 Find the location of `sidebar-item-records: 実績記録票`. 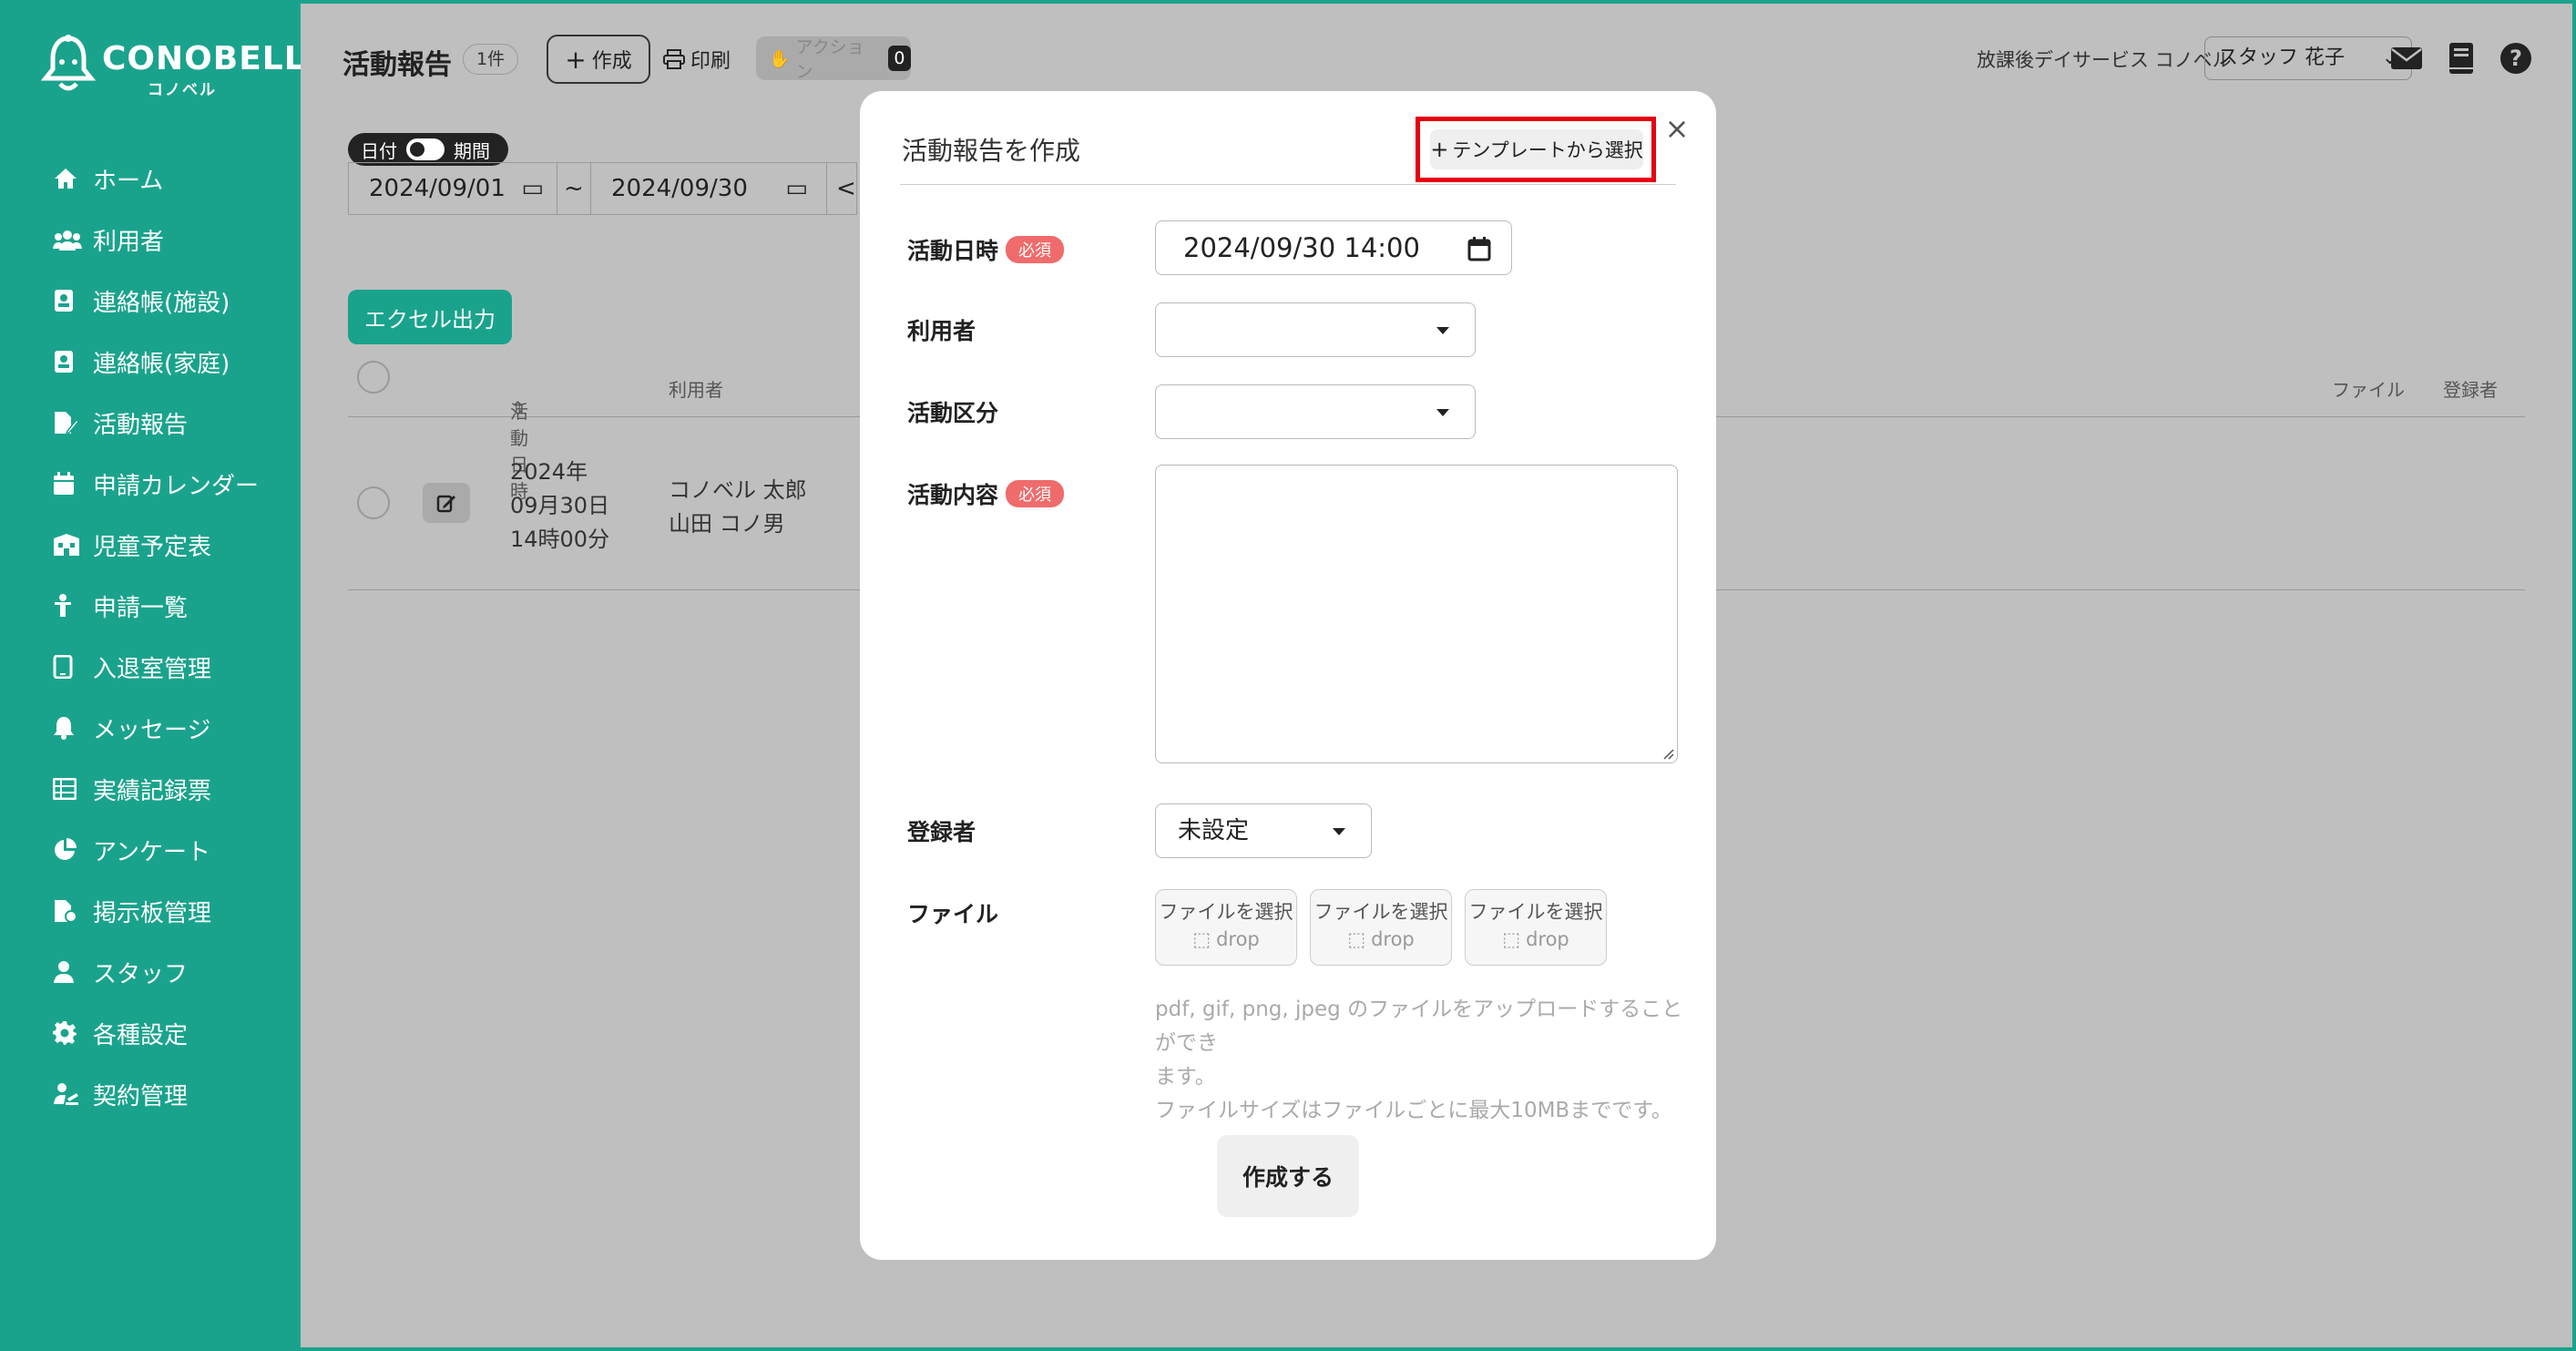

sidebar-item-records: 実績記録票 is located at coordinates (132, 789).